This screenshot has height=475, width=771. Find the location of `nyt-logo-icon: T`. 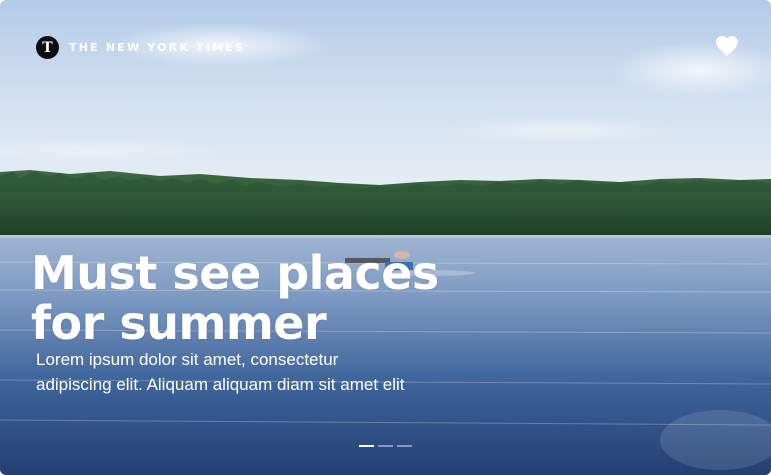

nyt-logo-icon: T is located at coordinates (47, 47).